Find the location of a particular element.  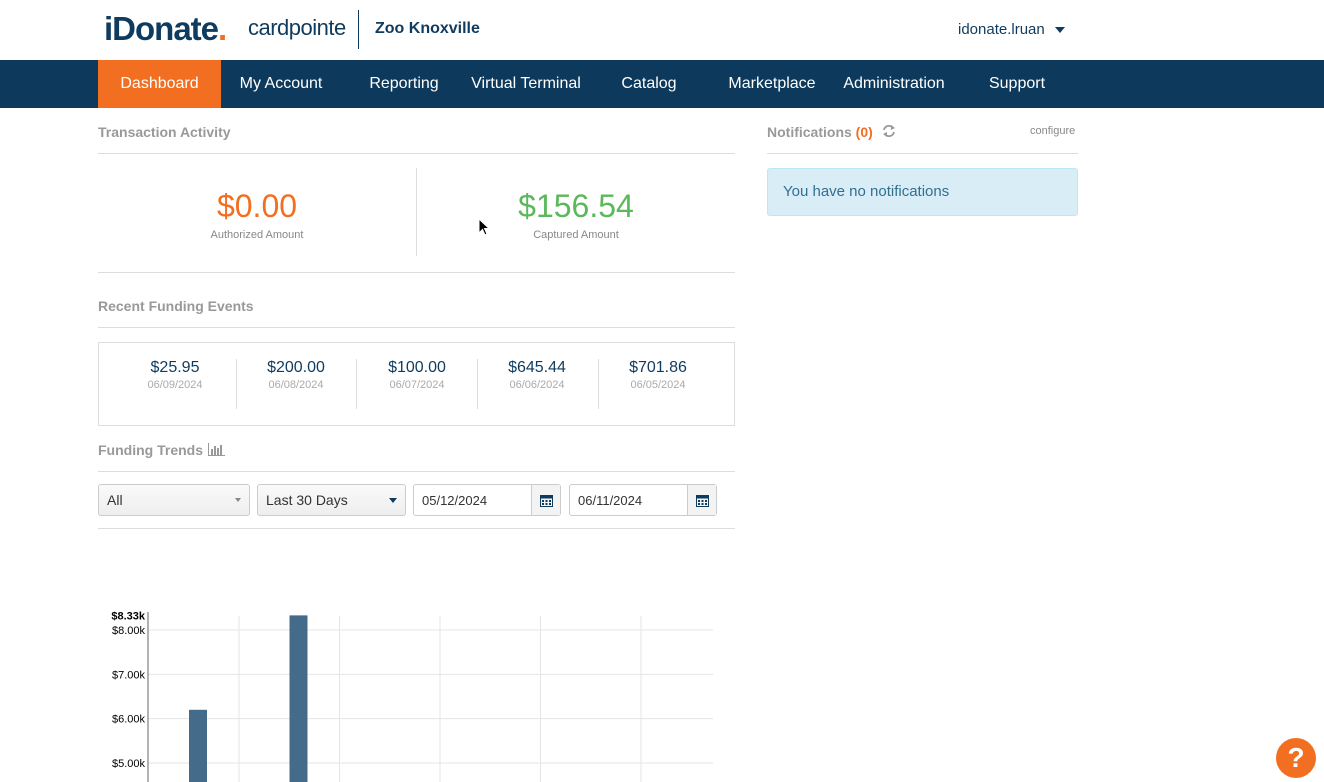

idonate-logo: iDonate. is located at coordinates (165, 29).